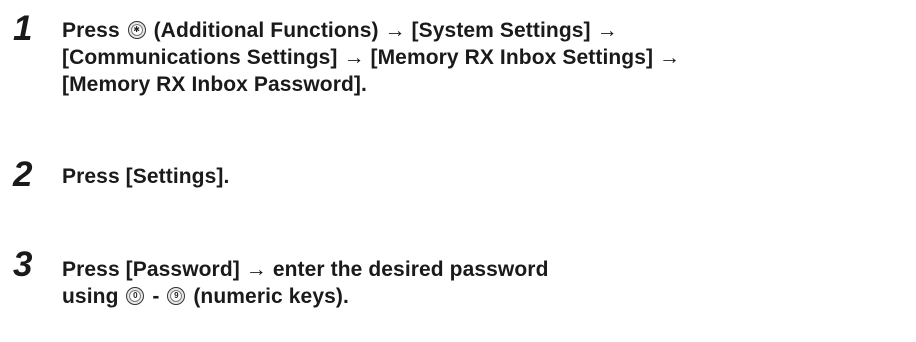 The width and height of the screenshot is (916, 342). I want to click on instruction-text: (numeric keys)., so click(268, 296).